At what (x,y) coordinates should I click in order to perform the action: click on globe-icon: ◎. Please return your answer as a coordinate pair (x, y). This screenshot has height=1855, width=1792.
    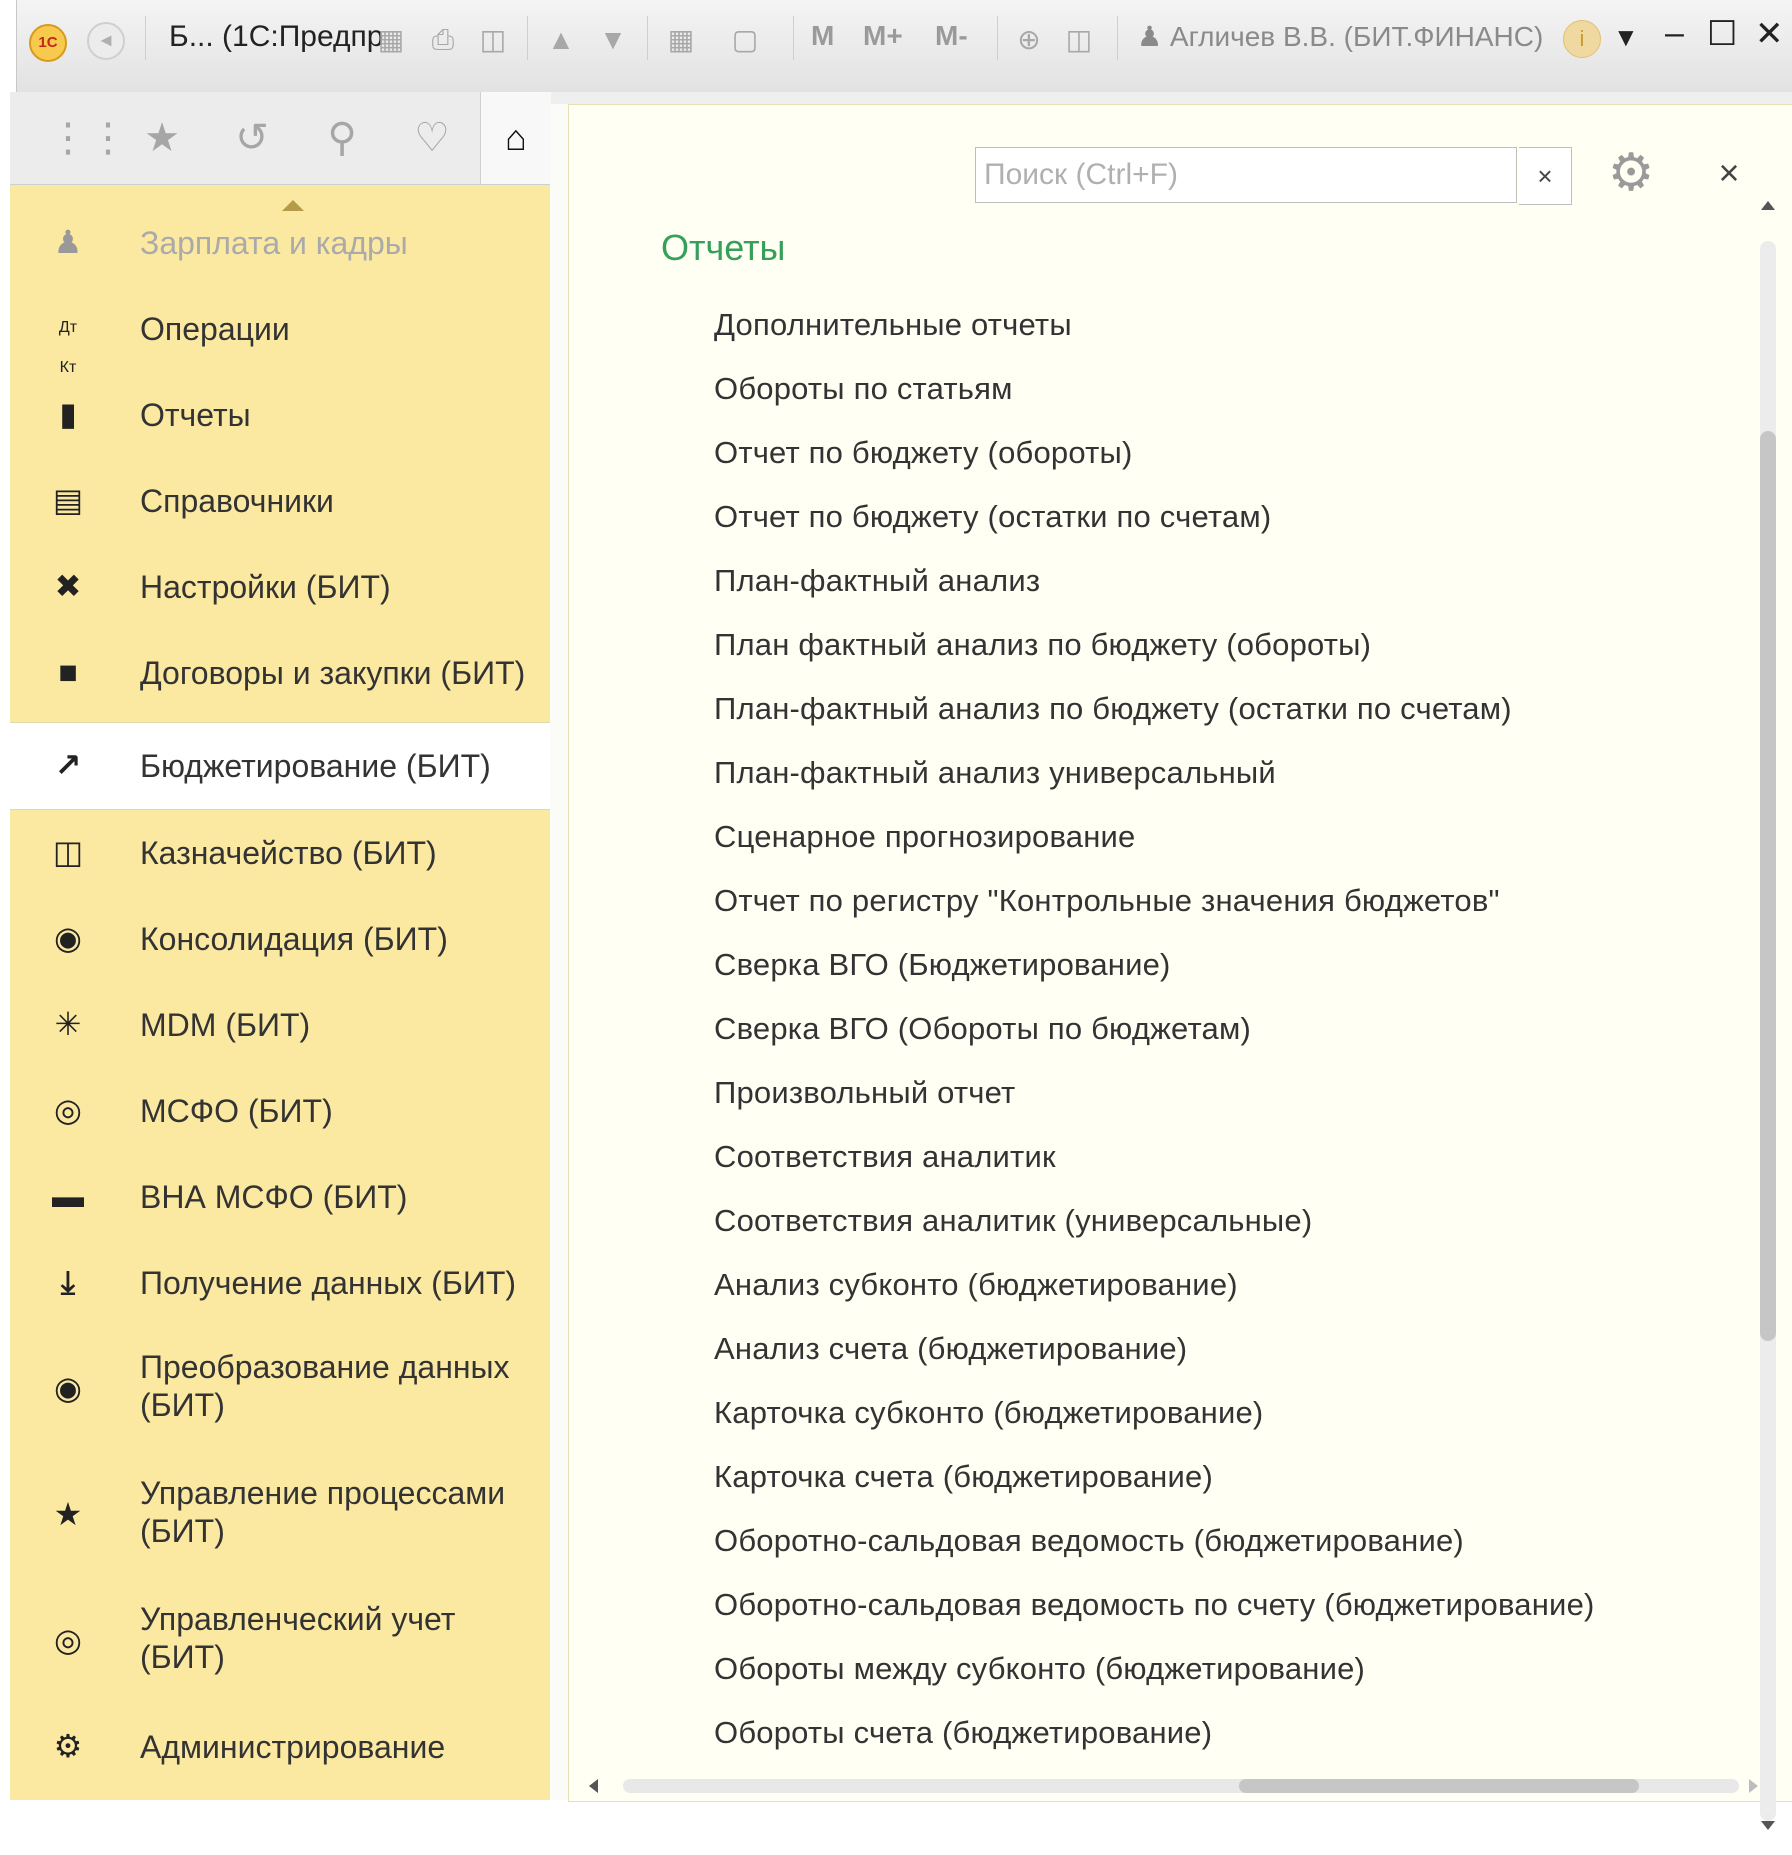
    Looking at the image, I should click on (68, 1110).